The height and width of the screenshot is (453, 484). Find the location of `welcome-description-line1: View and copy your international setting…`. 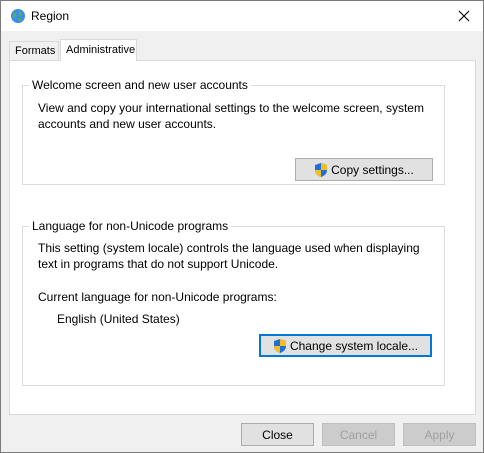

welcome-description-line1: View and copy your international setting… is located at coordinates (231, 108).